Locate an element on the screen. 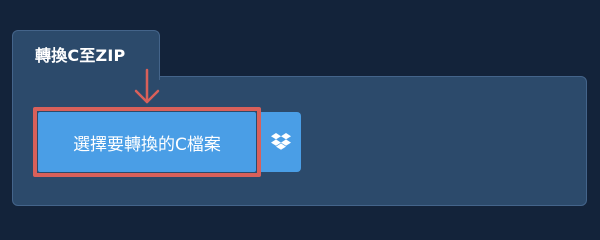  choose-file-button: 選擇要轉換的C檔案 is located at coordinates (147, 142).